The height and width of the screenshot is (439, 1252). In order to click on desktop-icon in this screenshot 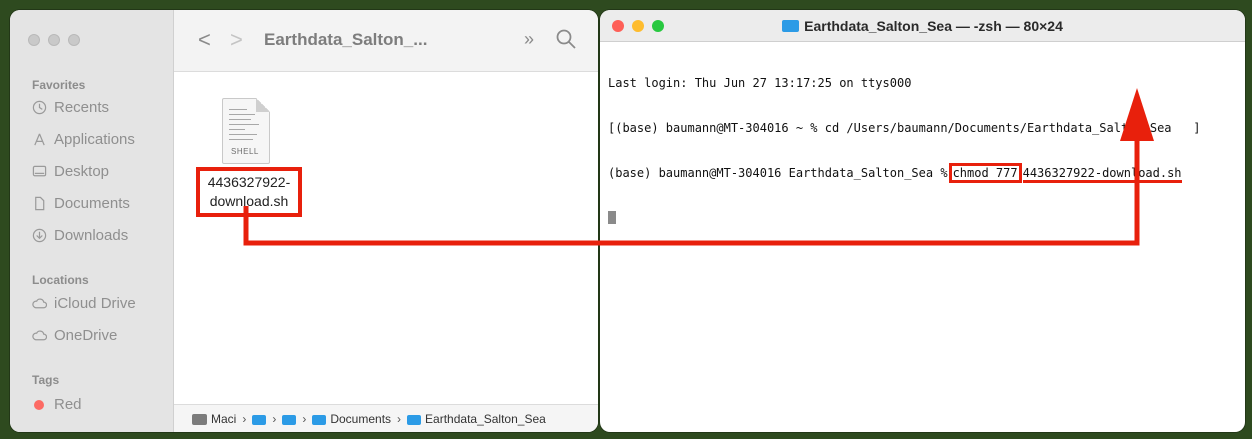, I will do `click(39, 171)`.